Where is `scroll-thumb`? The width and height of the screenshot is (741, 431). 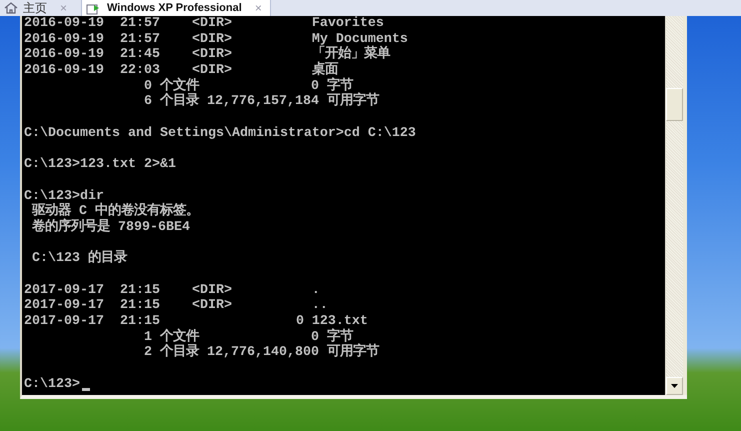 scroll-thumb is located at coordinates (674, 104).